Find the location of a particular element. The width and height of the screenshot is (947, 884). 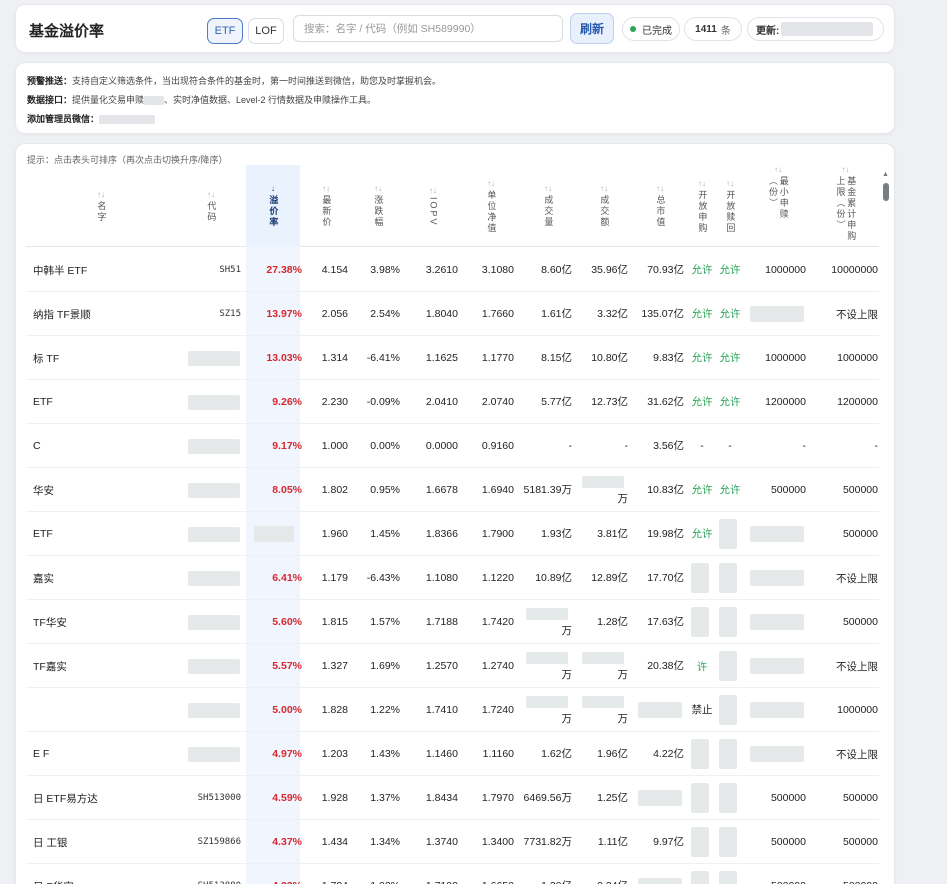

column-header-limit: ↑↓ 基金累计申购上限（份） is located at coordinates (845, 206).